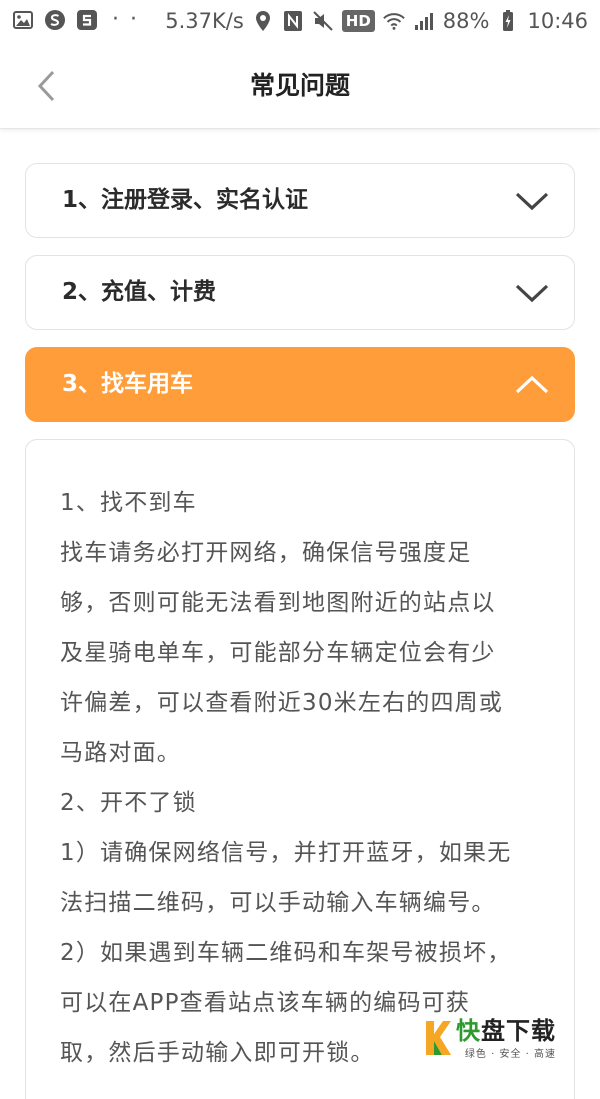 This screenshot has width=600, height=1099. Describe the element at coordinates (300, 903) in the screenshot. I see `answer-line: 法扫描二维码，可以手动输入车辆编号。` at that location.